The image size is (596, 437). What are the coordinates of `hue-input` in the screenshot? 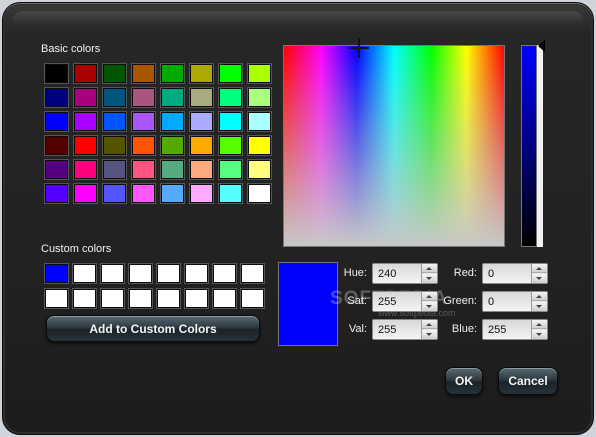 It's located at (397, 273).